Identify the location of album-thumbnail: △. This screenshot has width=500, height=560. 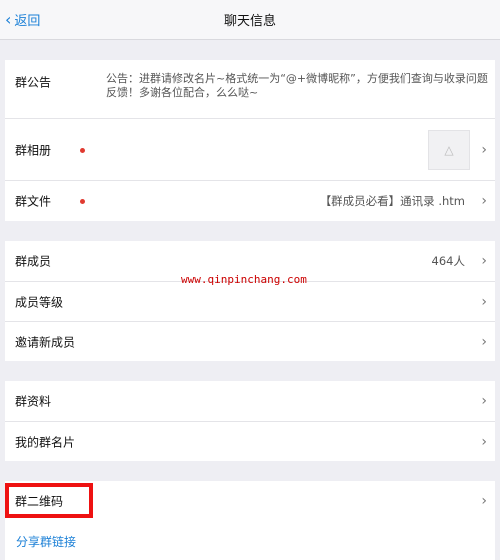
(449, 150).